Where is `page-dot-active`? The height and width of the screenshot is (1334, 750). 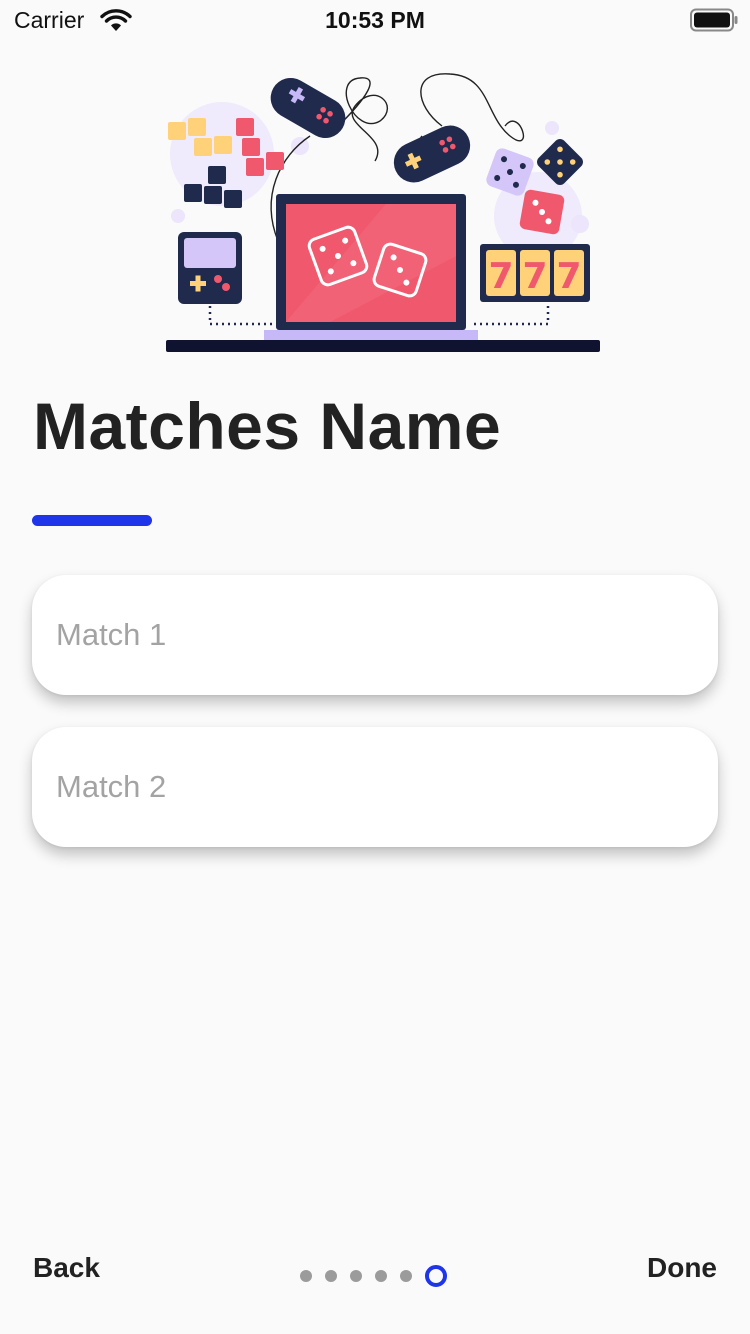
page-dot-active is located at coordinates (436, 1276).